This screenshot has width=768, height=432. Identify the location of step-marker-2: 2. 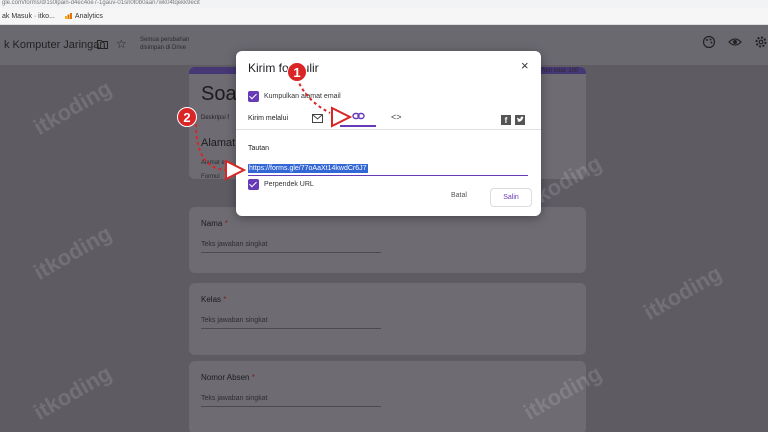
(187, 117).